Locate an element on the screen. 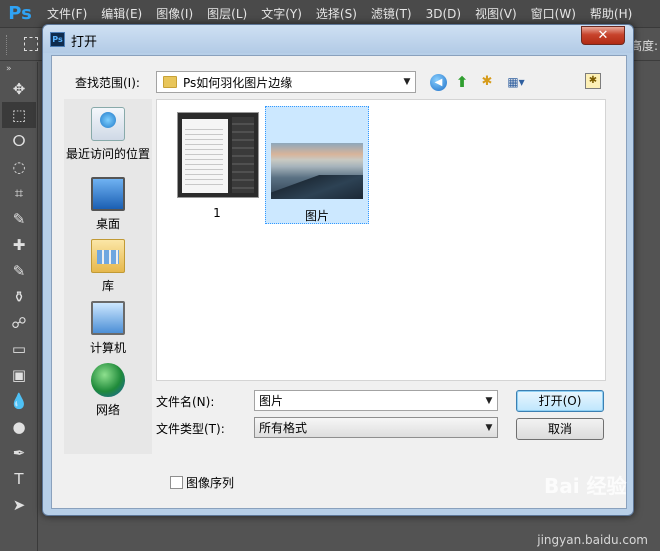 The height and width of the screenshot is (551, 660). up-folder-icon: ⬆ is located at coordinates (462, 82).